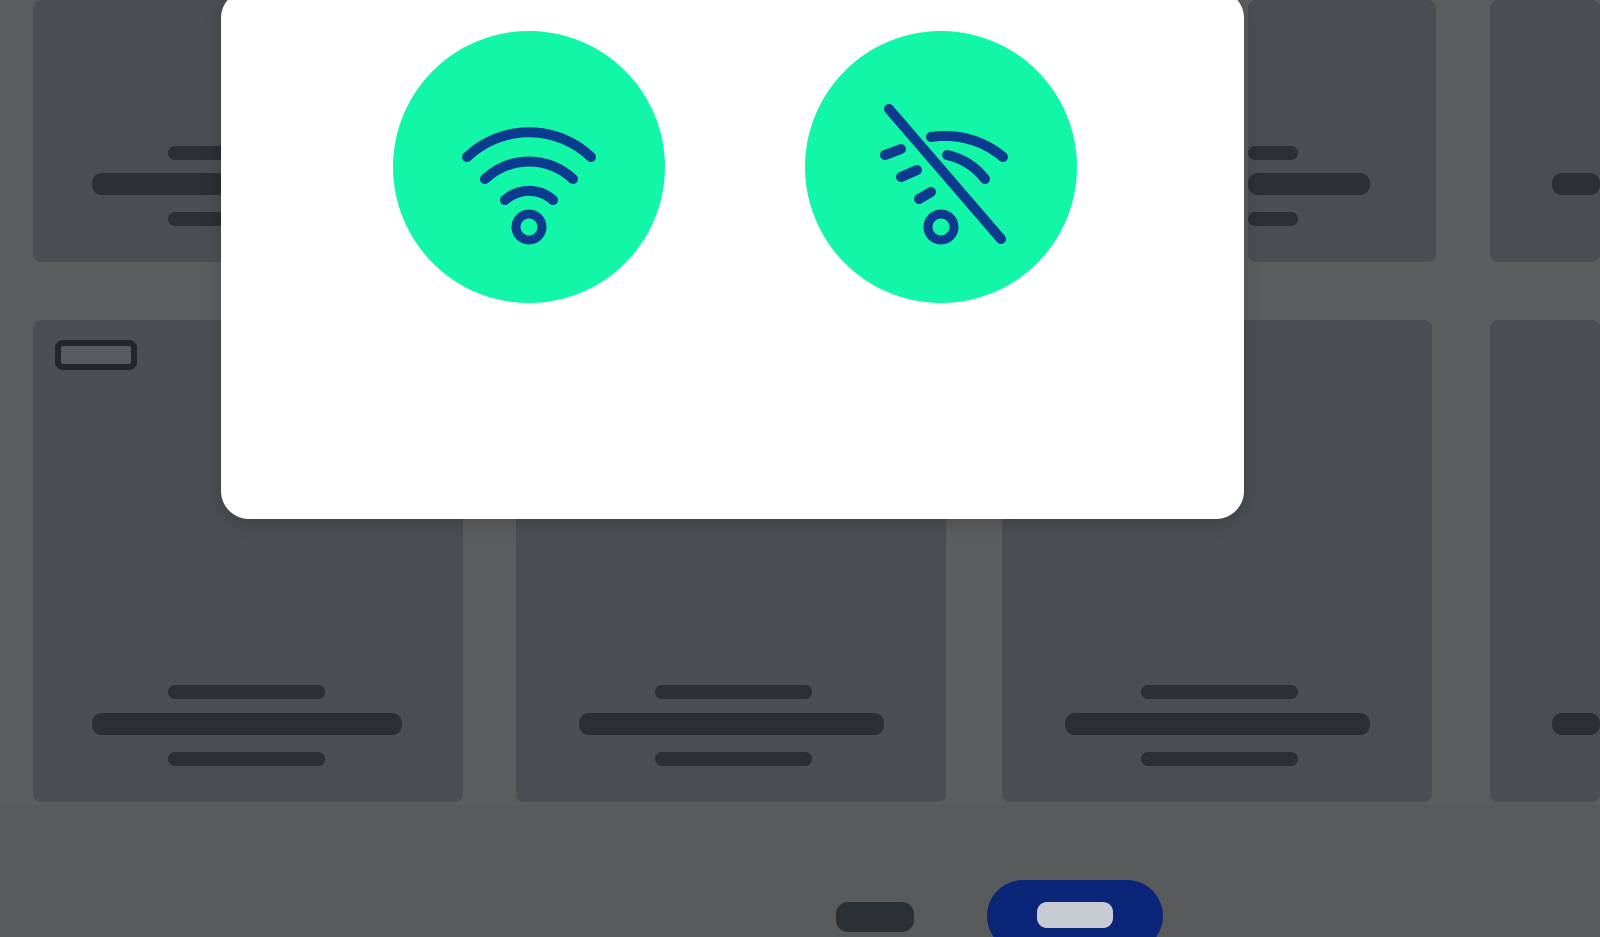 The width and height of the screenshot is (1600, 937). I want to click on online-option-button, so click(529, 167).